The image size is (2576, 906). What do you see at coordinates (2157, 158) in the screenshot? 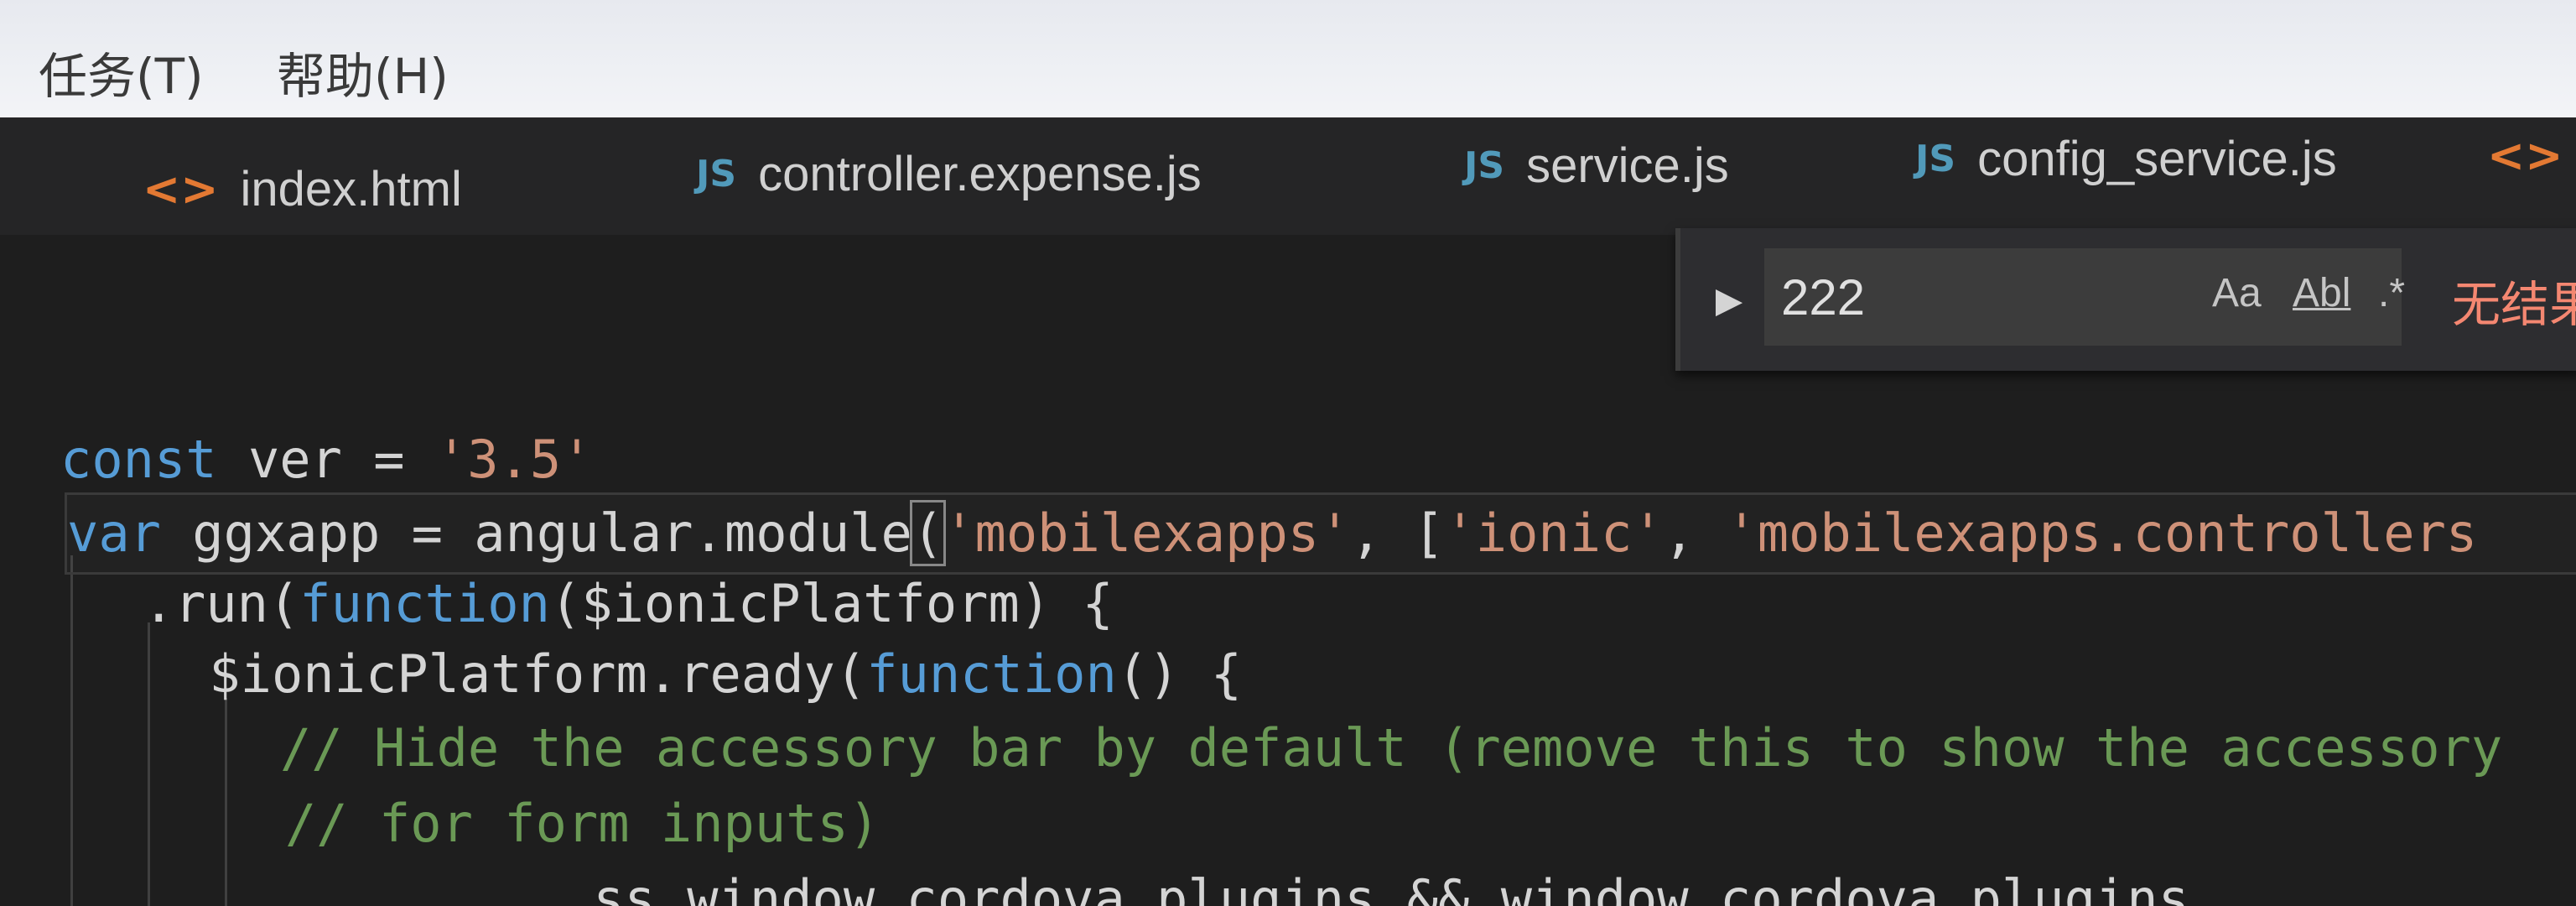
I see `tab-label: config_service.js` at bounding box center [2157, 158].